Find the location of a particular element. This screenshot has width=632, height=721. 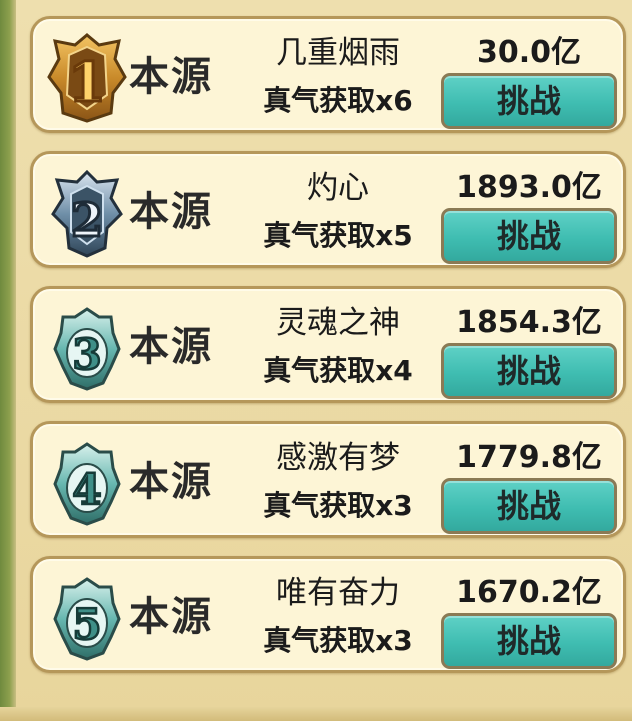

silver-rank-badge-icon: 2 is located at coordinates (87, 213).